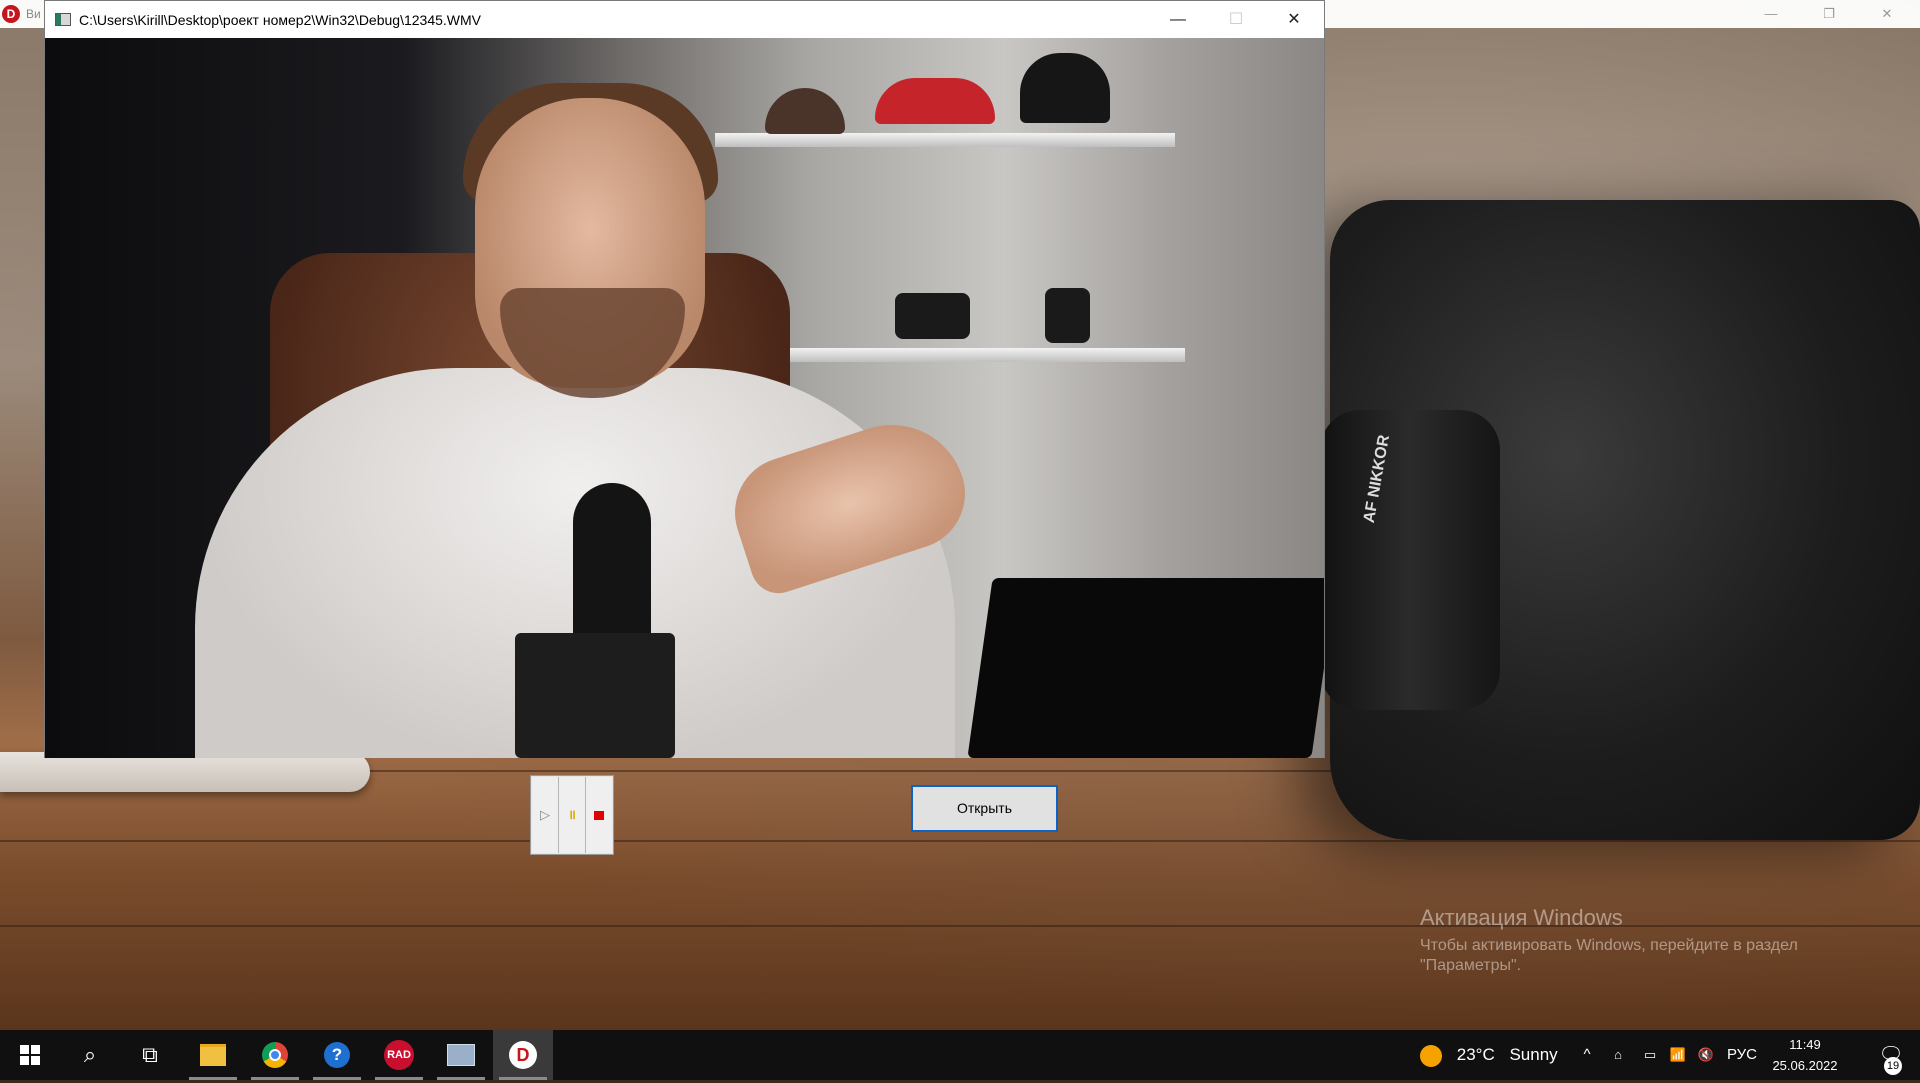 Image resolution: width=1920 pixels, height=1083 pixels. I want to click on search-button: ⌕, so click(90, 1055).